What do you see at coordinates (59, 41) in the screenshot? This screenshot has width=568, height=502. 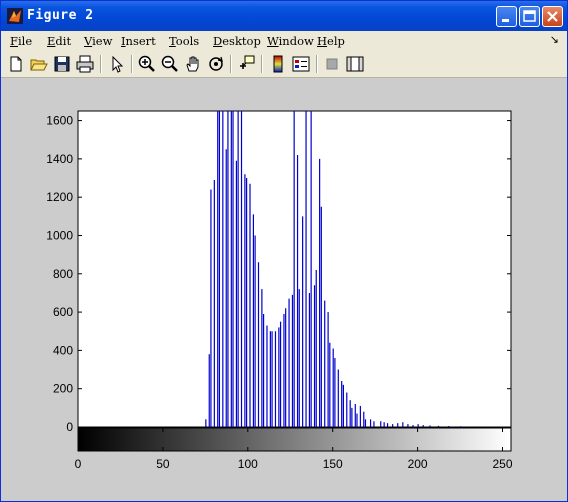 I see `menu-edit: Edit` at bounding box center [59, 41].